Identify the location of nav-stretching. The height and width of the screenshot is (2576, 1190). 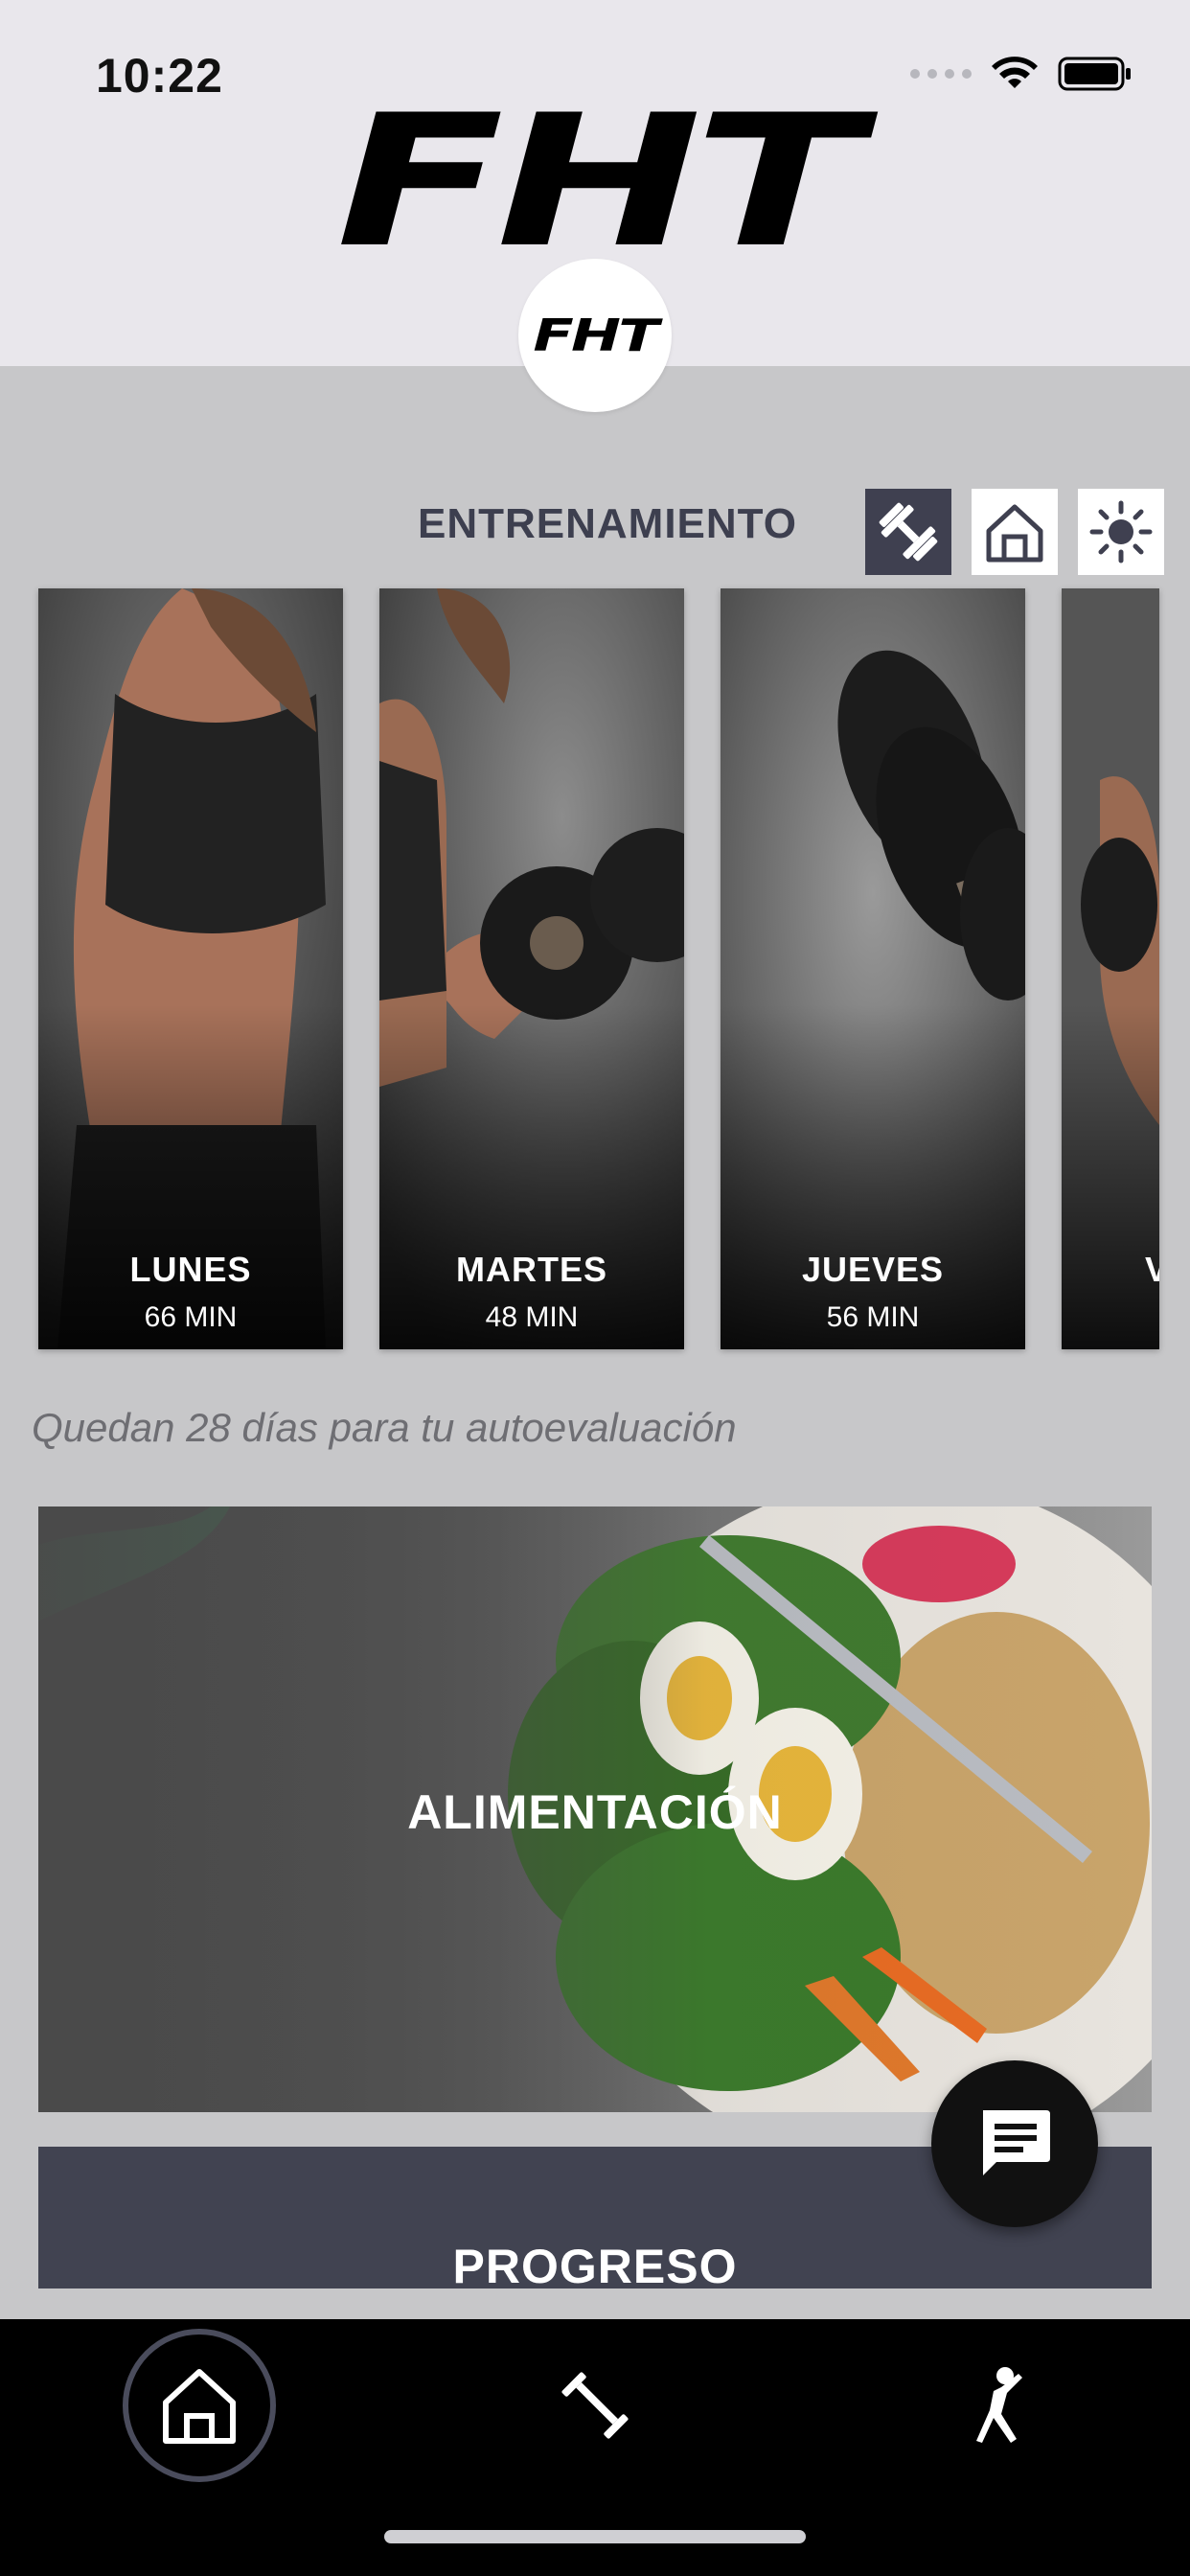
(990, 2405).